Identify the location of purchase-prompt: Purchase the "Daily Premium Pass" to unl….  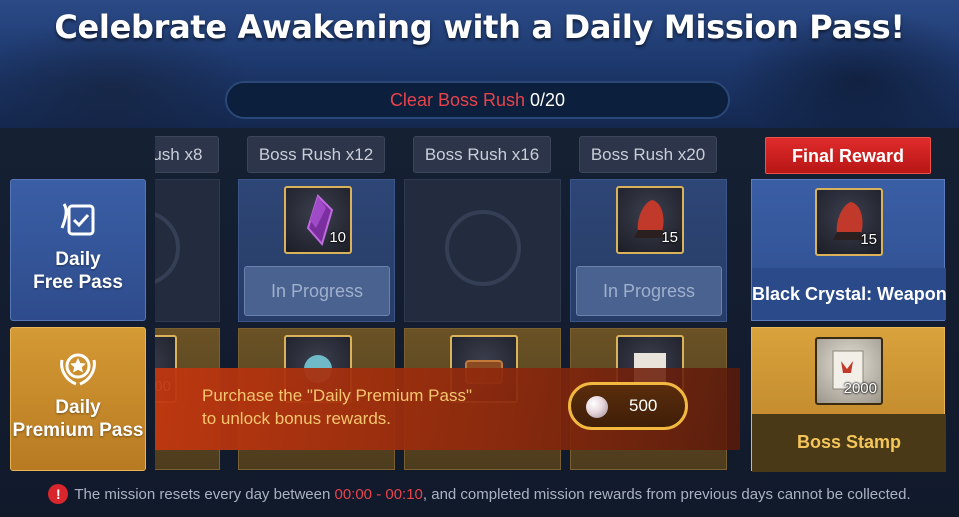
(337, 407).